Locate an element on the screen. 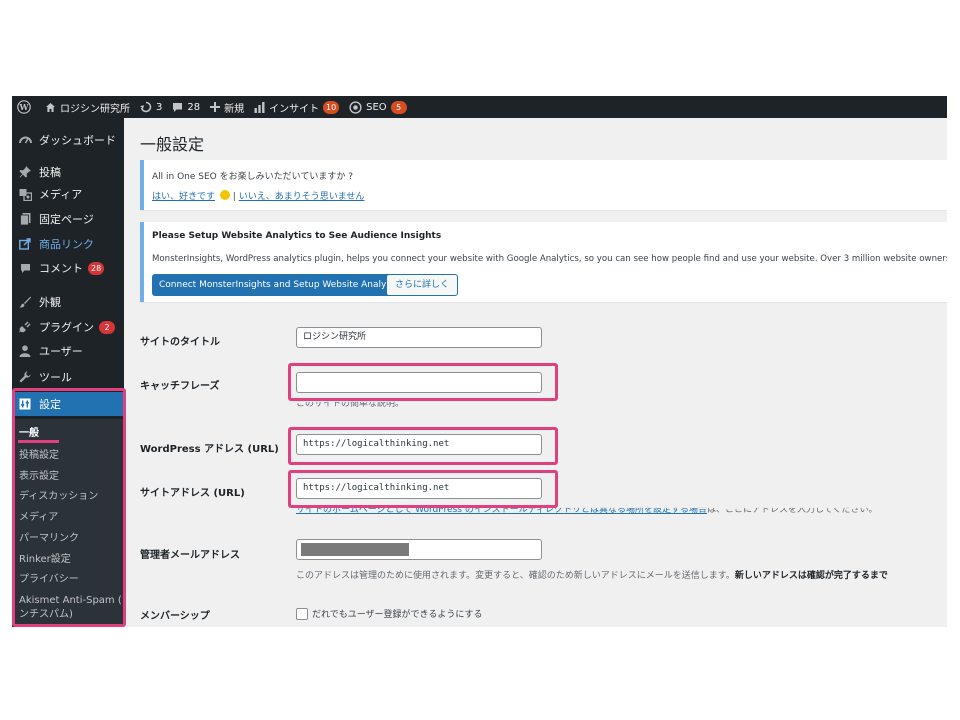  comments-badge: 28 is located at coordinates (96, 268).